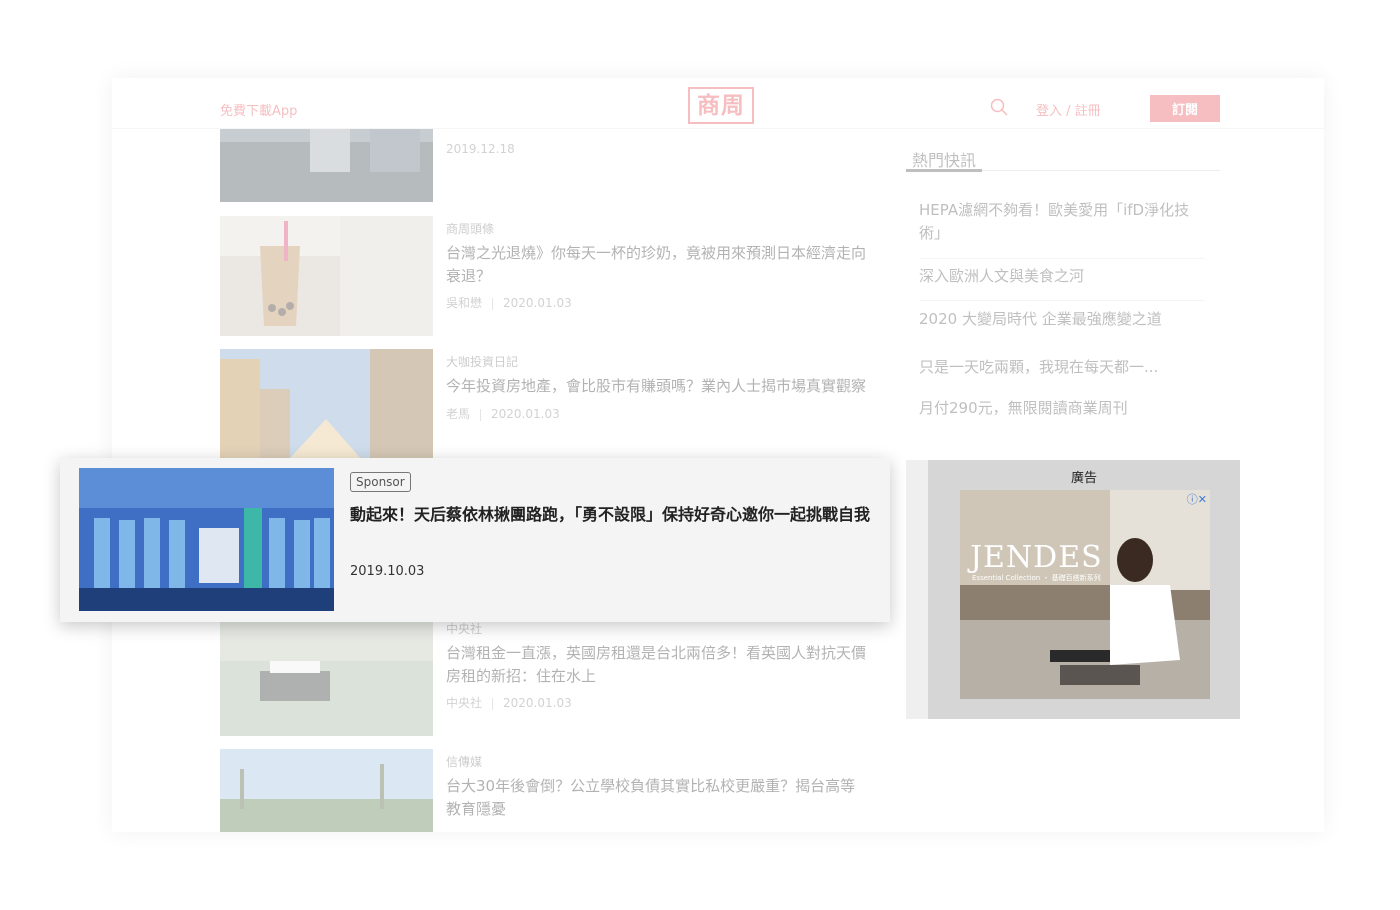  Describe the element at coordinates (1059, 276) in the screenshot. I see `hot-news-item: 深入歐洲人文與美食之河` at that location.